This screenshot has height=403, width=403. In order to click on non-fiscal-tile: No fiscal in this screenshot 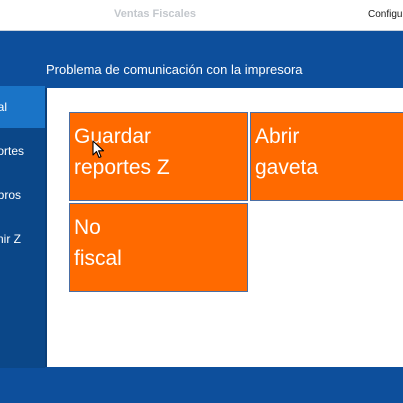, I will do `click(158, 247)`.